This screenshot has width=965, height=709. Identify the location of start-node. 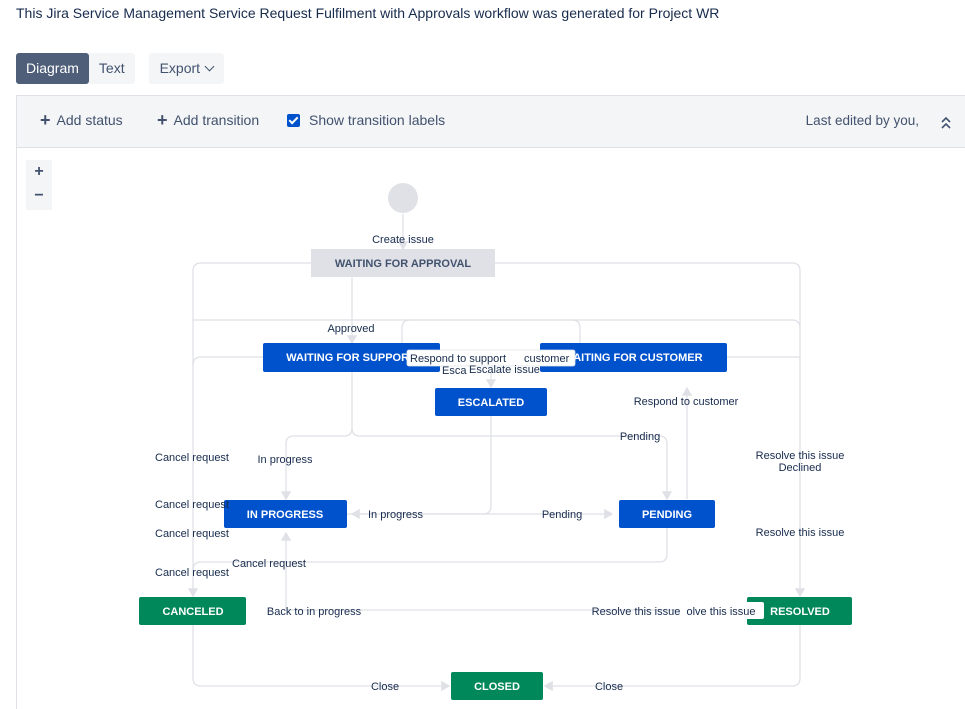
(403, 198).